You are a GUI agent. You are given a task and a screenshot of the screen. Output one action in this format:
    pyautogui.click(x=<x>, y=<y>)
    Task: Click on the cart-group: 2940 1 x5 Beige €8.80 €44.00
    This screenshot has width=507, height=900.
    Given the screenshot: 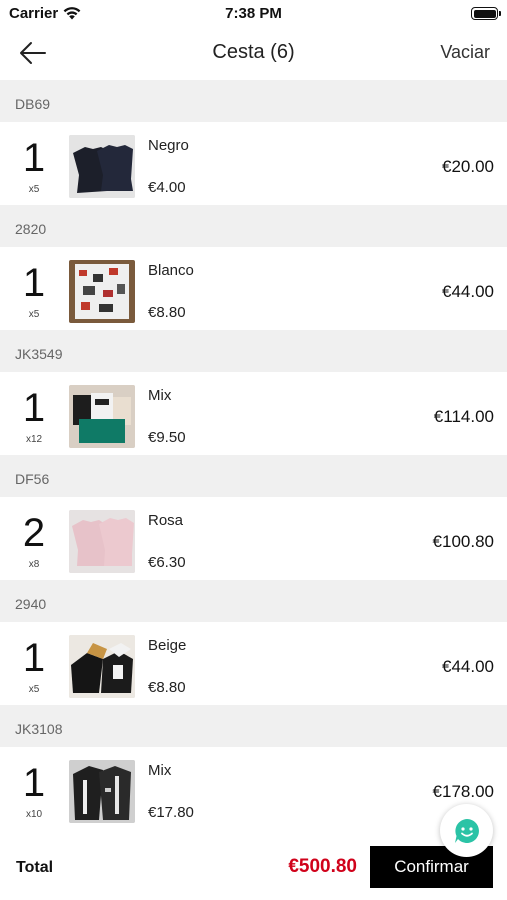 What is the action you would take?
    pyautogui.click(x=253, y=642)
    